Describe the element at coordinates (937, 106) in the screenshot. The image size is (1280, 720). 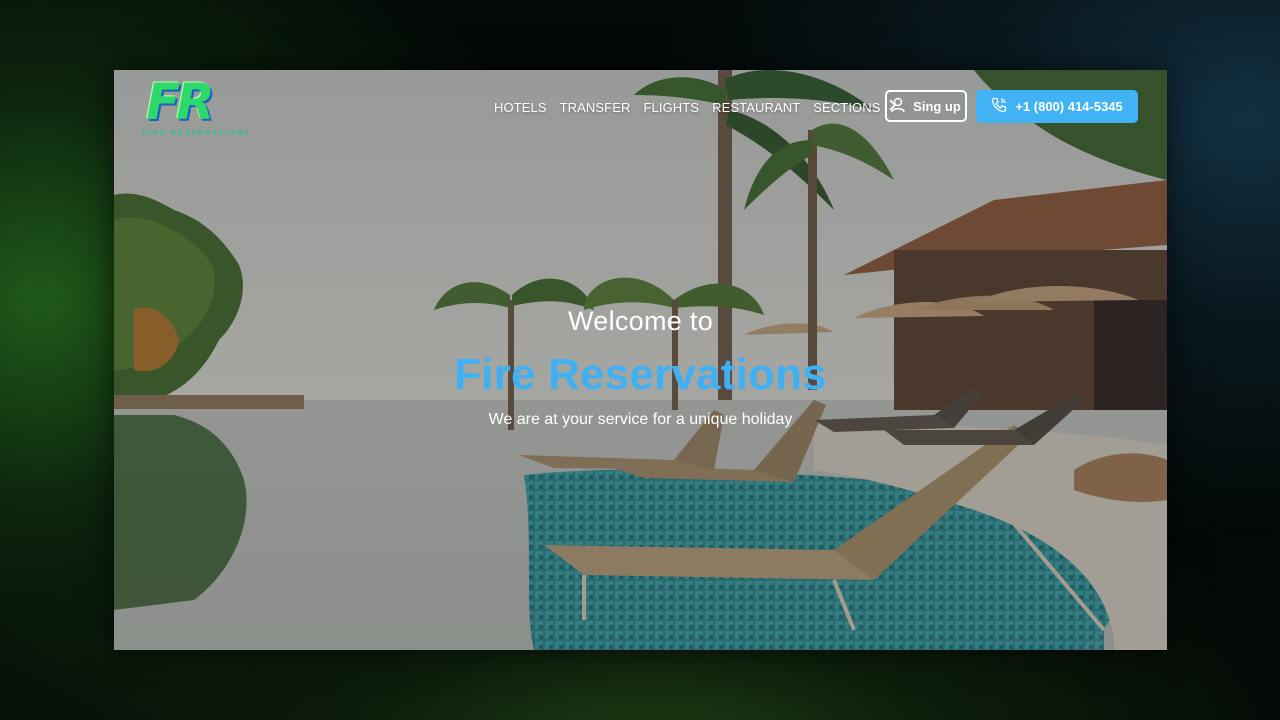
I see `signup-label: Sing up` at that location.